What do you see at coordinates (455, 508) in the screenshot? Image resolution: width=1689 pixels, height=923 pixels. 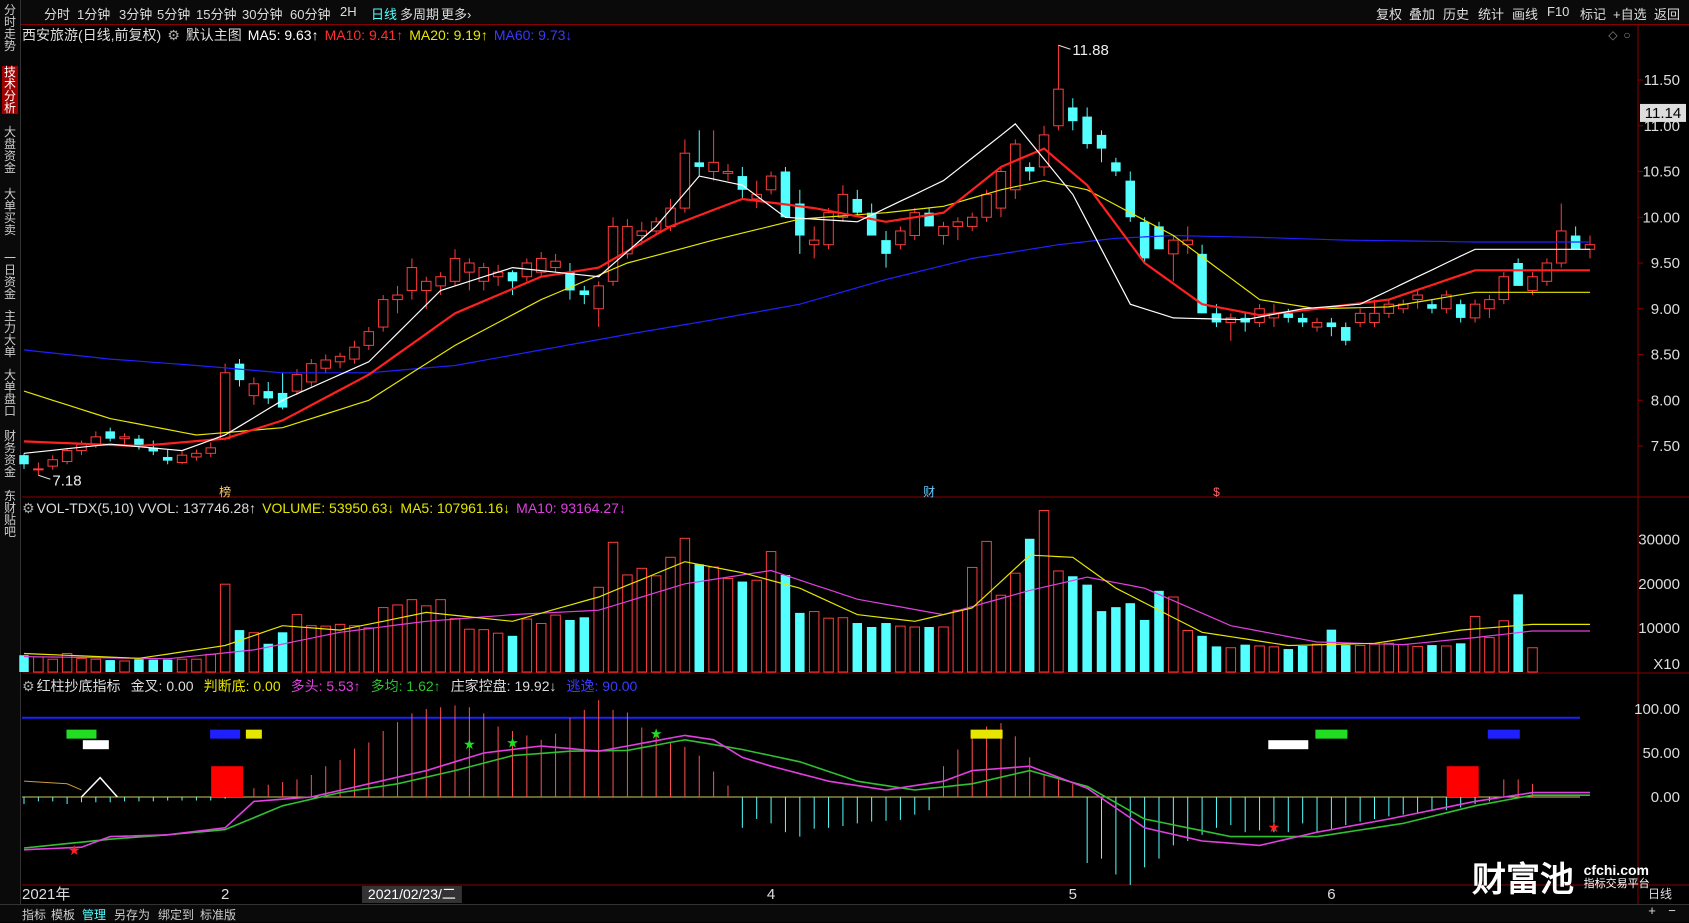 I see `vol-ma5-readout: MA5: 107961.16↓` at bounding box center [455, 508].